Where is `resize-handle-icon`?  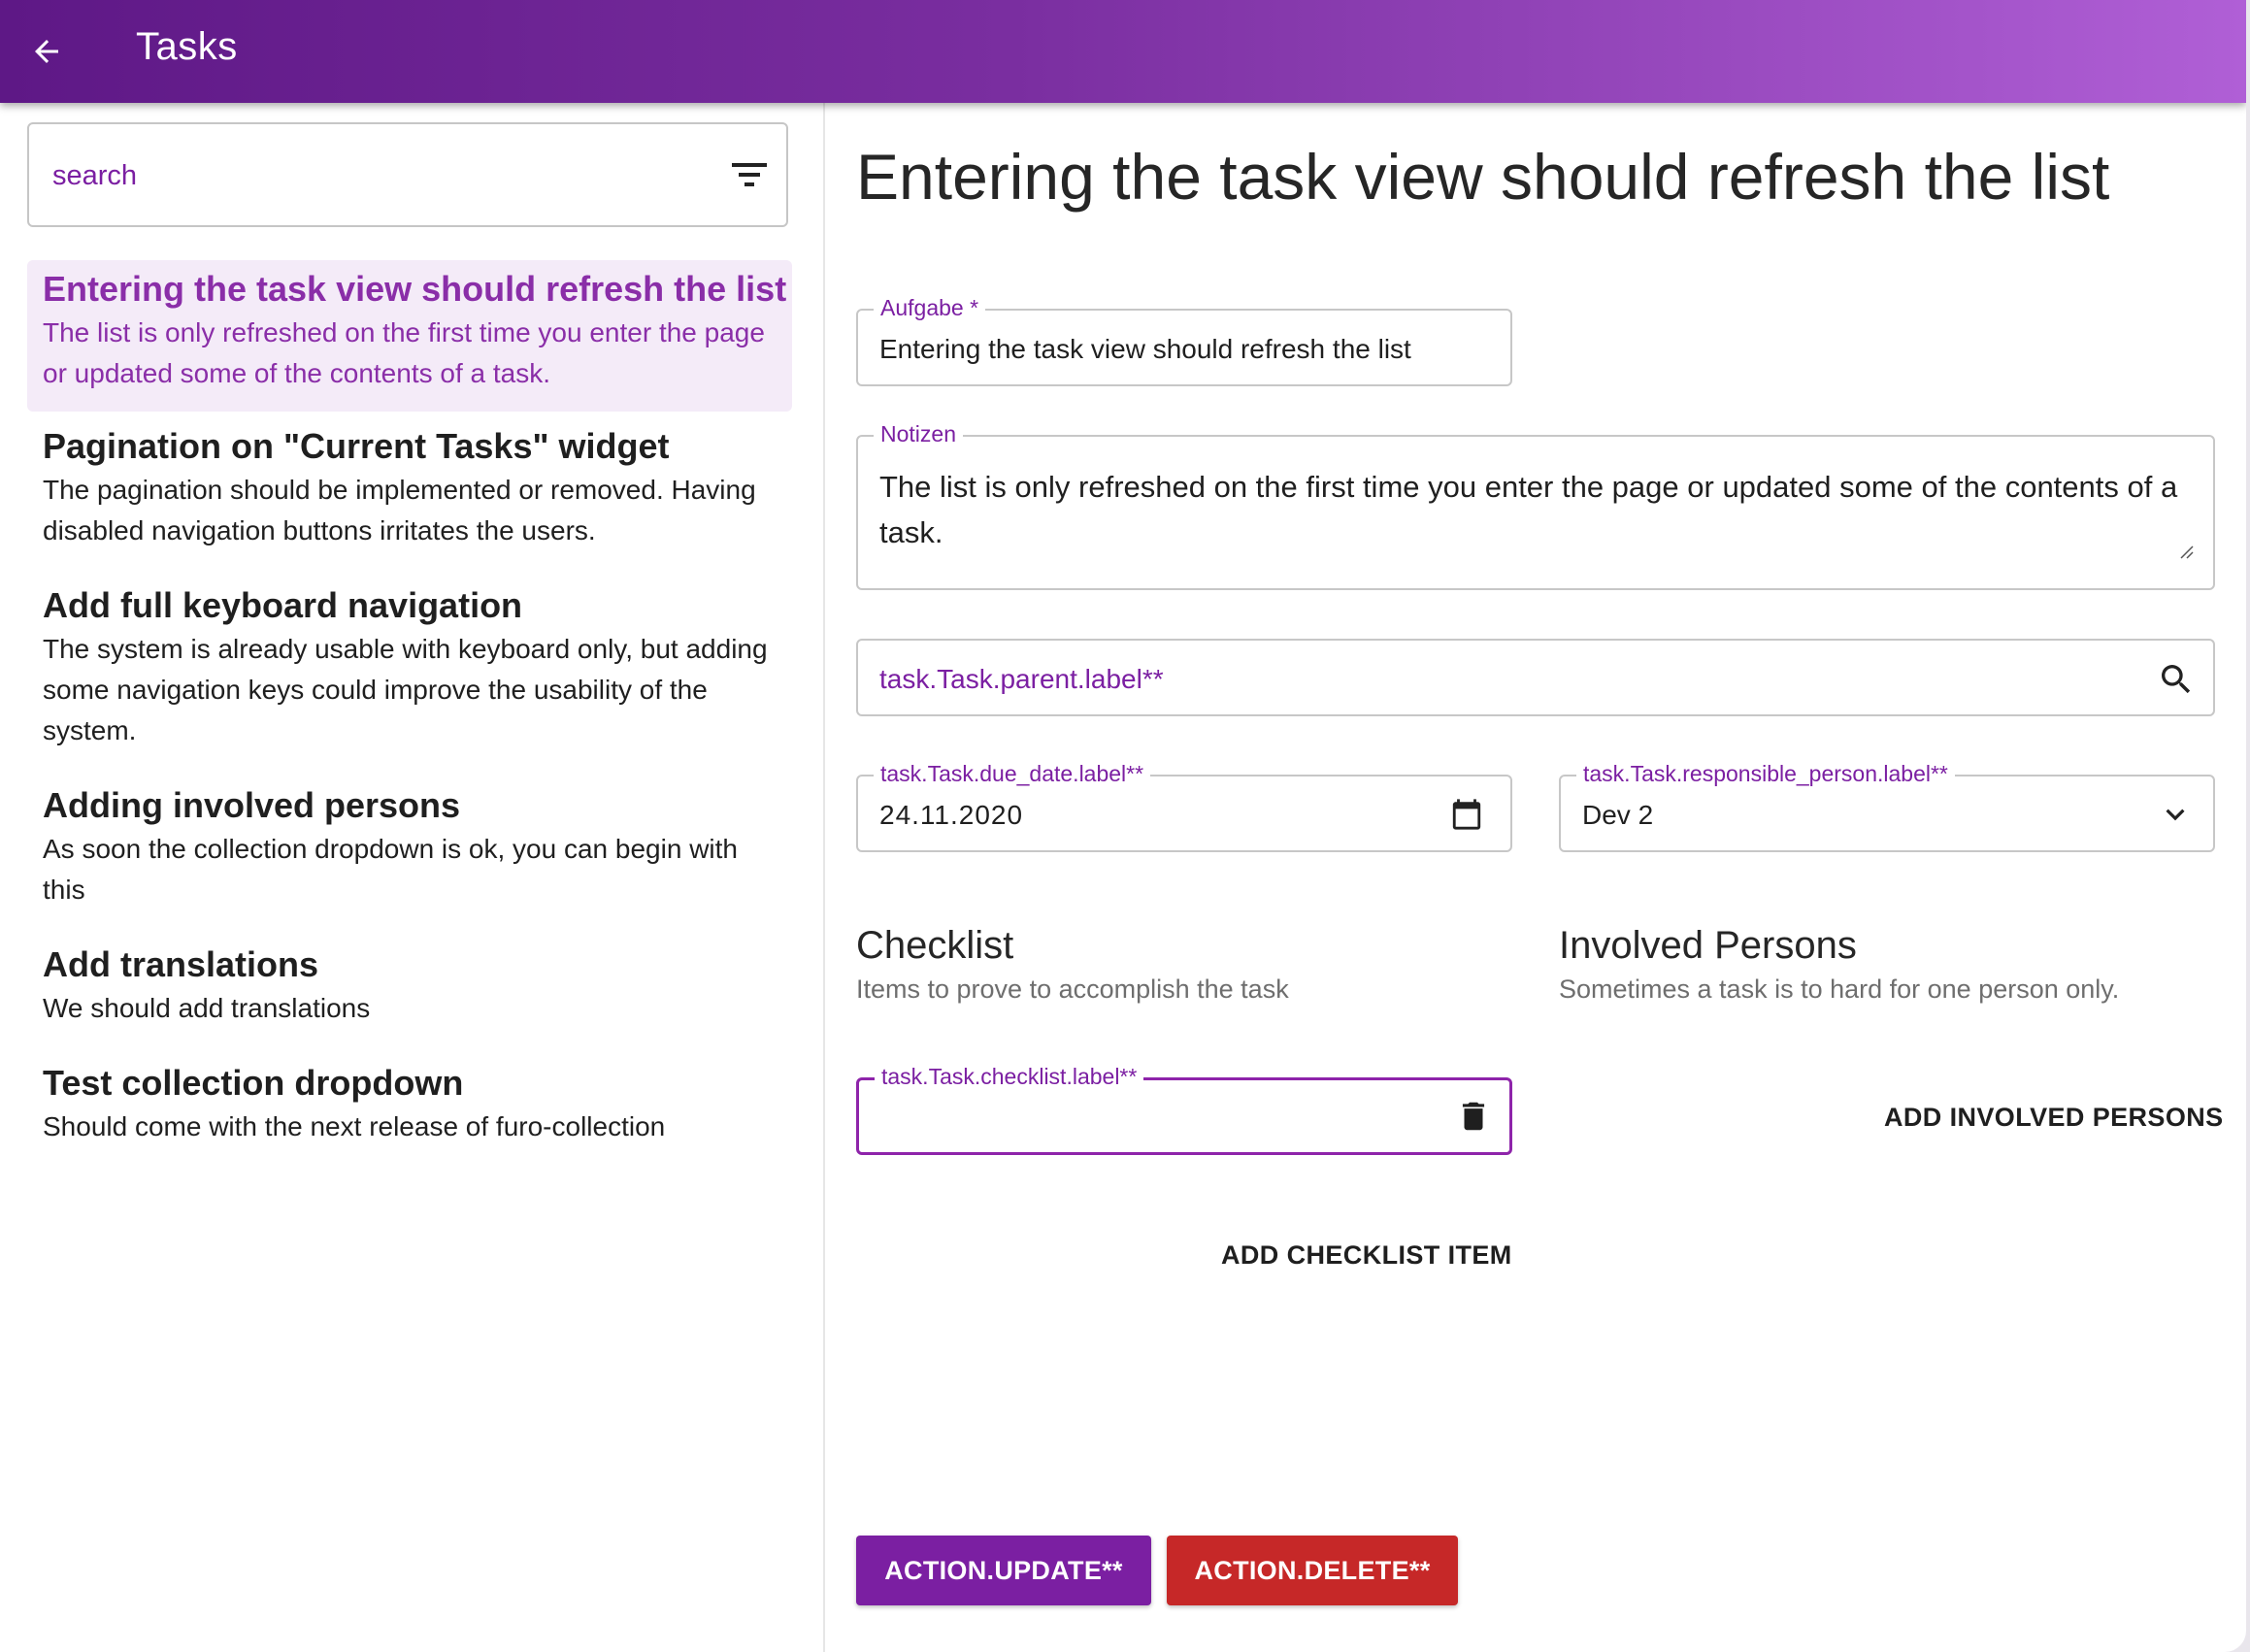 resize-handle-icon is located at coordinates (2186, 551).